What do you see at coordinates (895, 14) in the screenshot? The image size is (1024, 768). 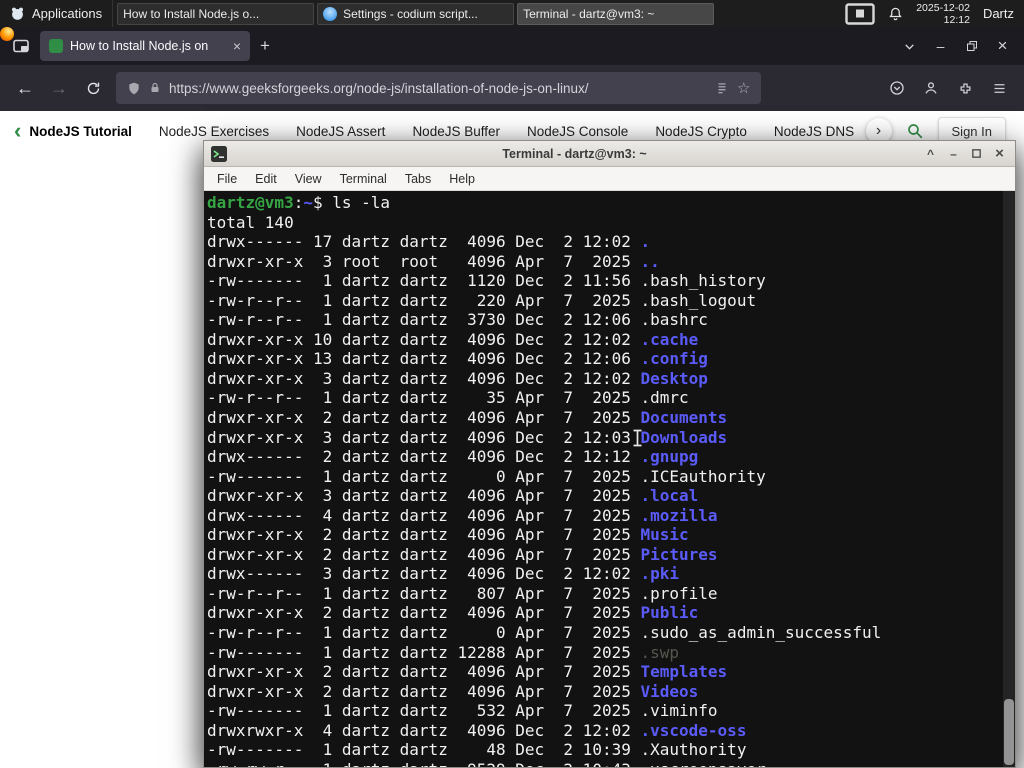 I see `notifications-bell-icon` at bounding box center [895, 14].